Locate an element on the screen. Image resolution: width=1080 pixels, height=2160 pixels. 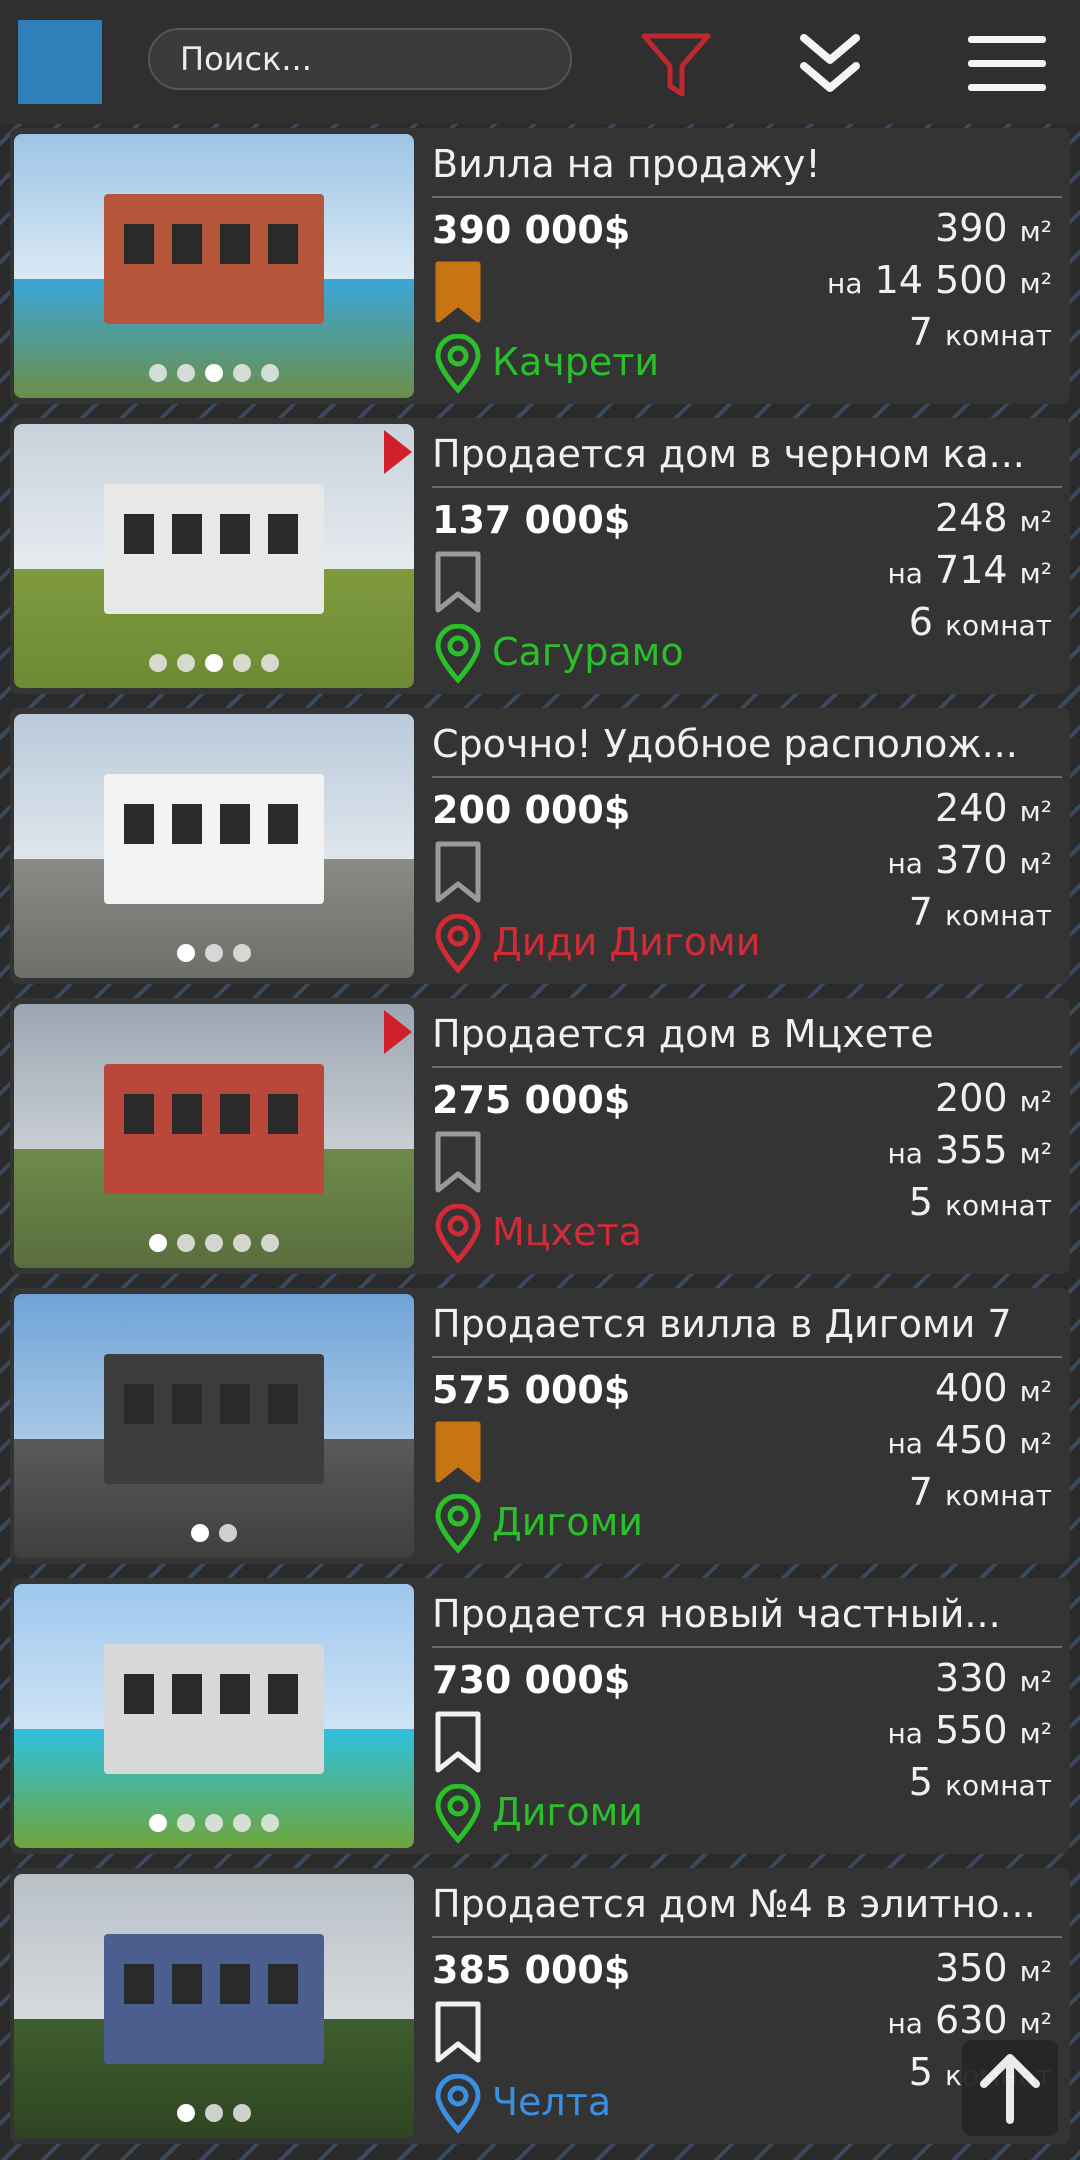
listing-location: Челта is located at coordinates (551, 2102).